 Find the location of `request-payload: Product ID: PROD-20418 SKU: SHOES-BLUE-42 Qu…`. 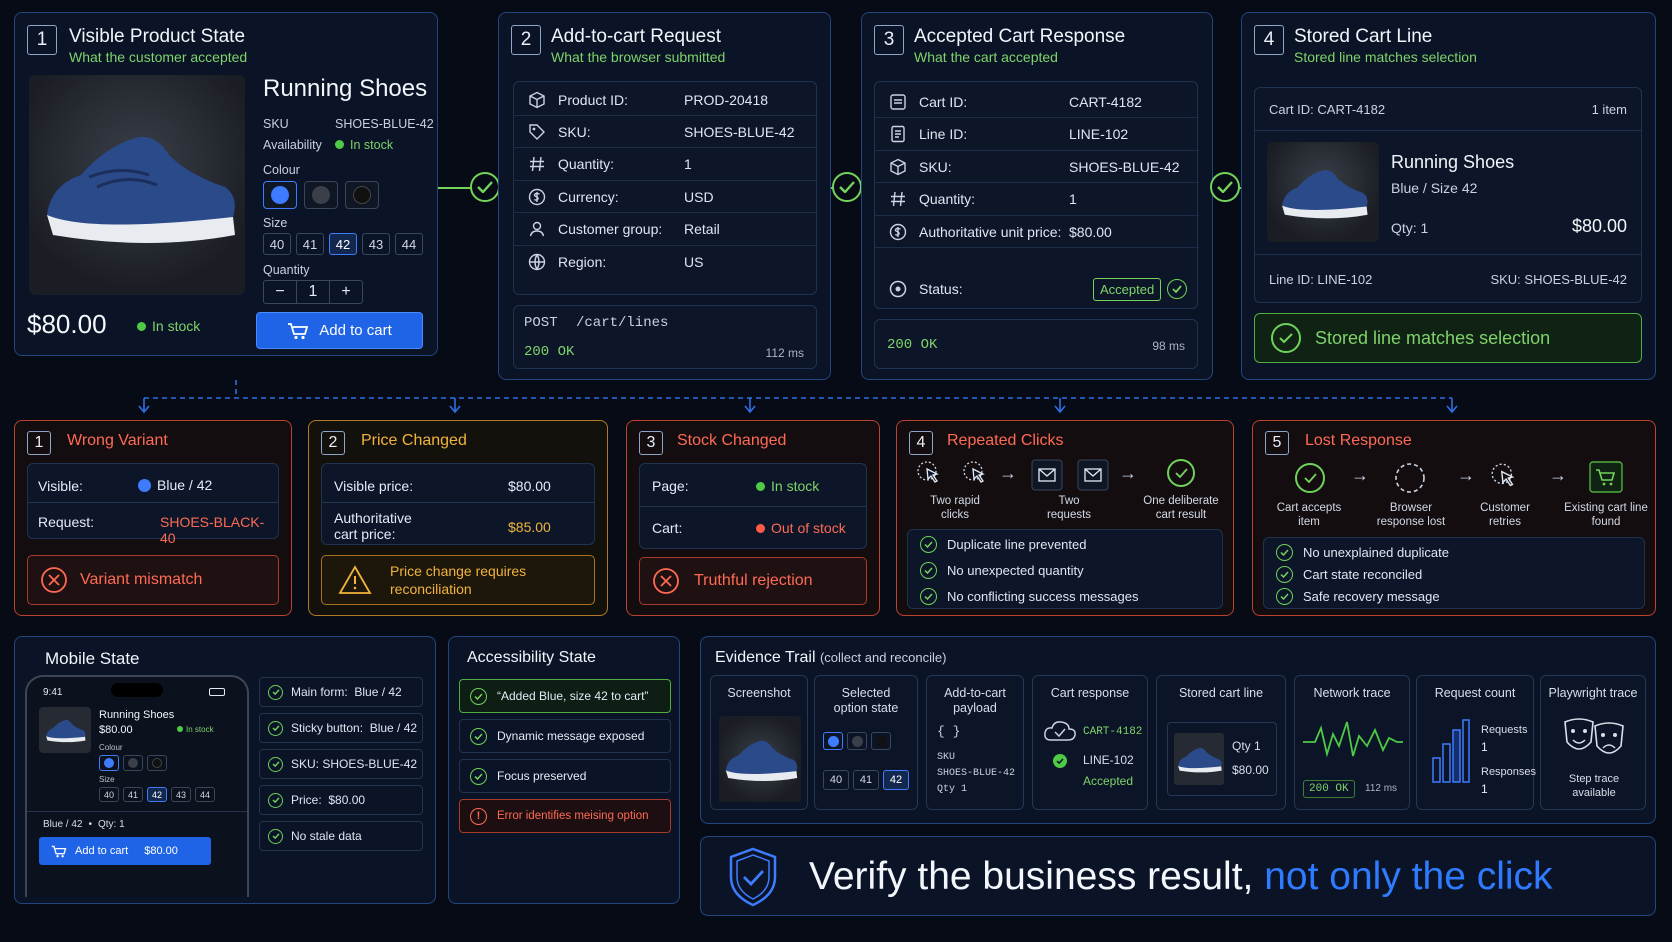

request-payload: Product ID: PROD-20418 SKU: SHOES-BLUE-42 Qu… is located at coordinates (665, 188).